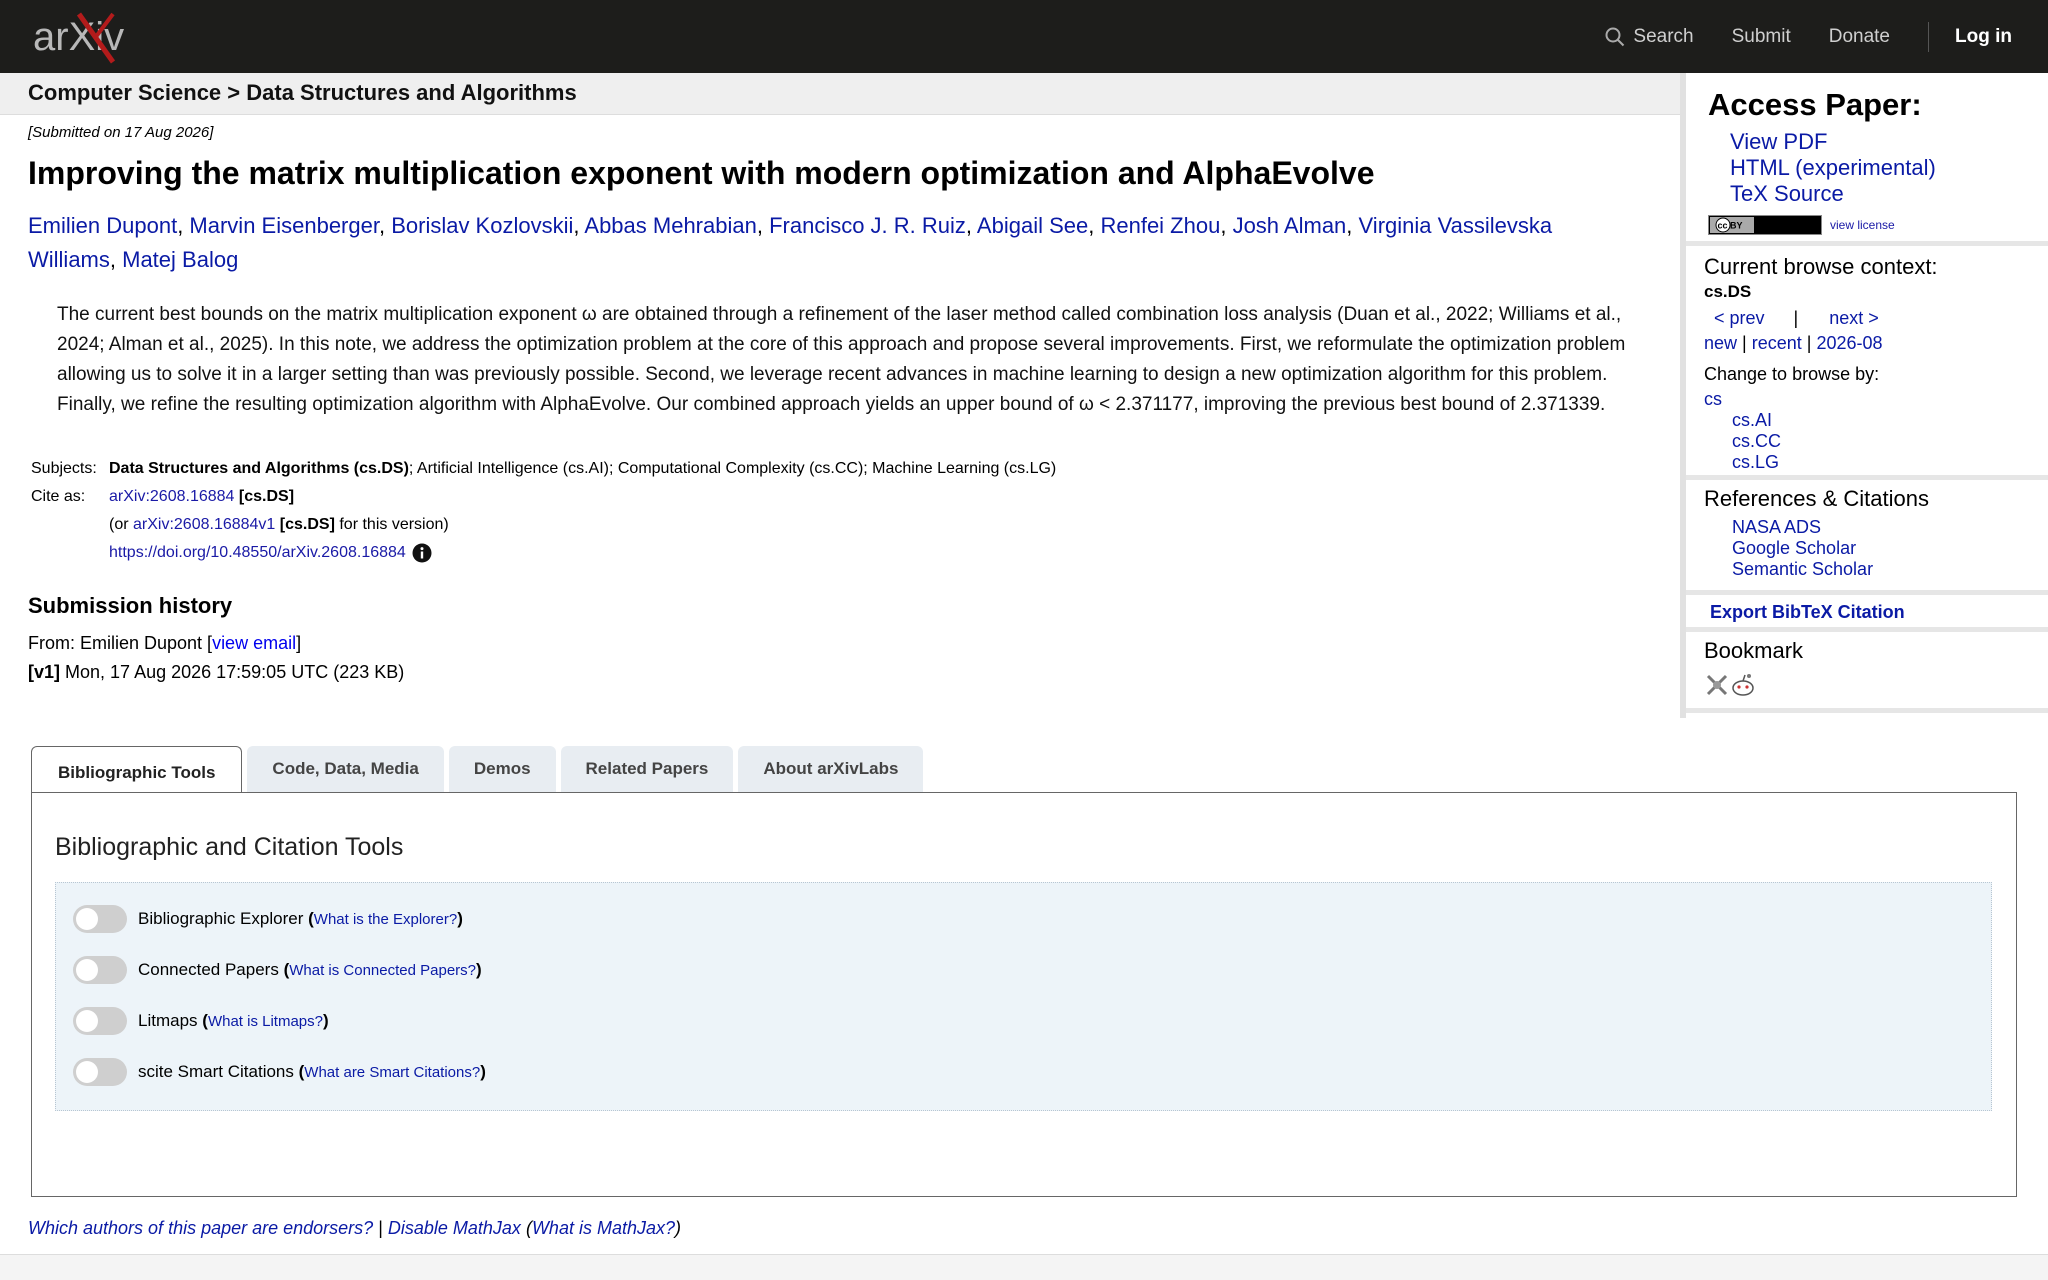 Image resolution: width=2048 pixels, height=1280 pixels. I want to click on new-link: new, so click(1720, 343).